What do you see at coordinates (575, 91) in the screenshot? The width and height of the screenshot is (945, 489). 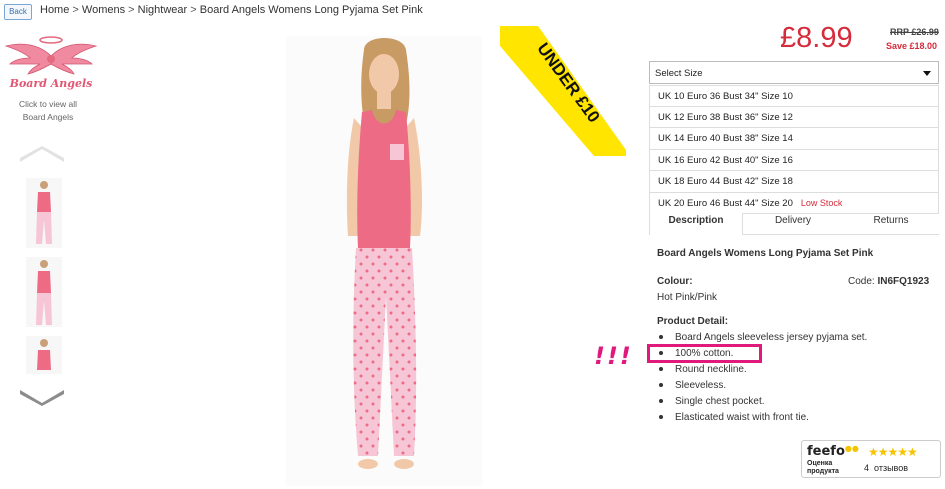 I see `promo-ribbon: UNDER £10` at bounding box center [575, 91].